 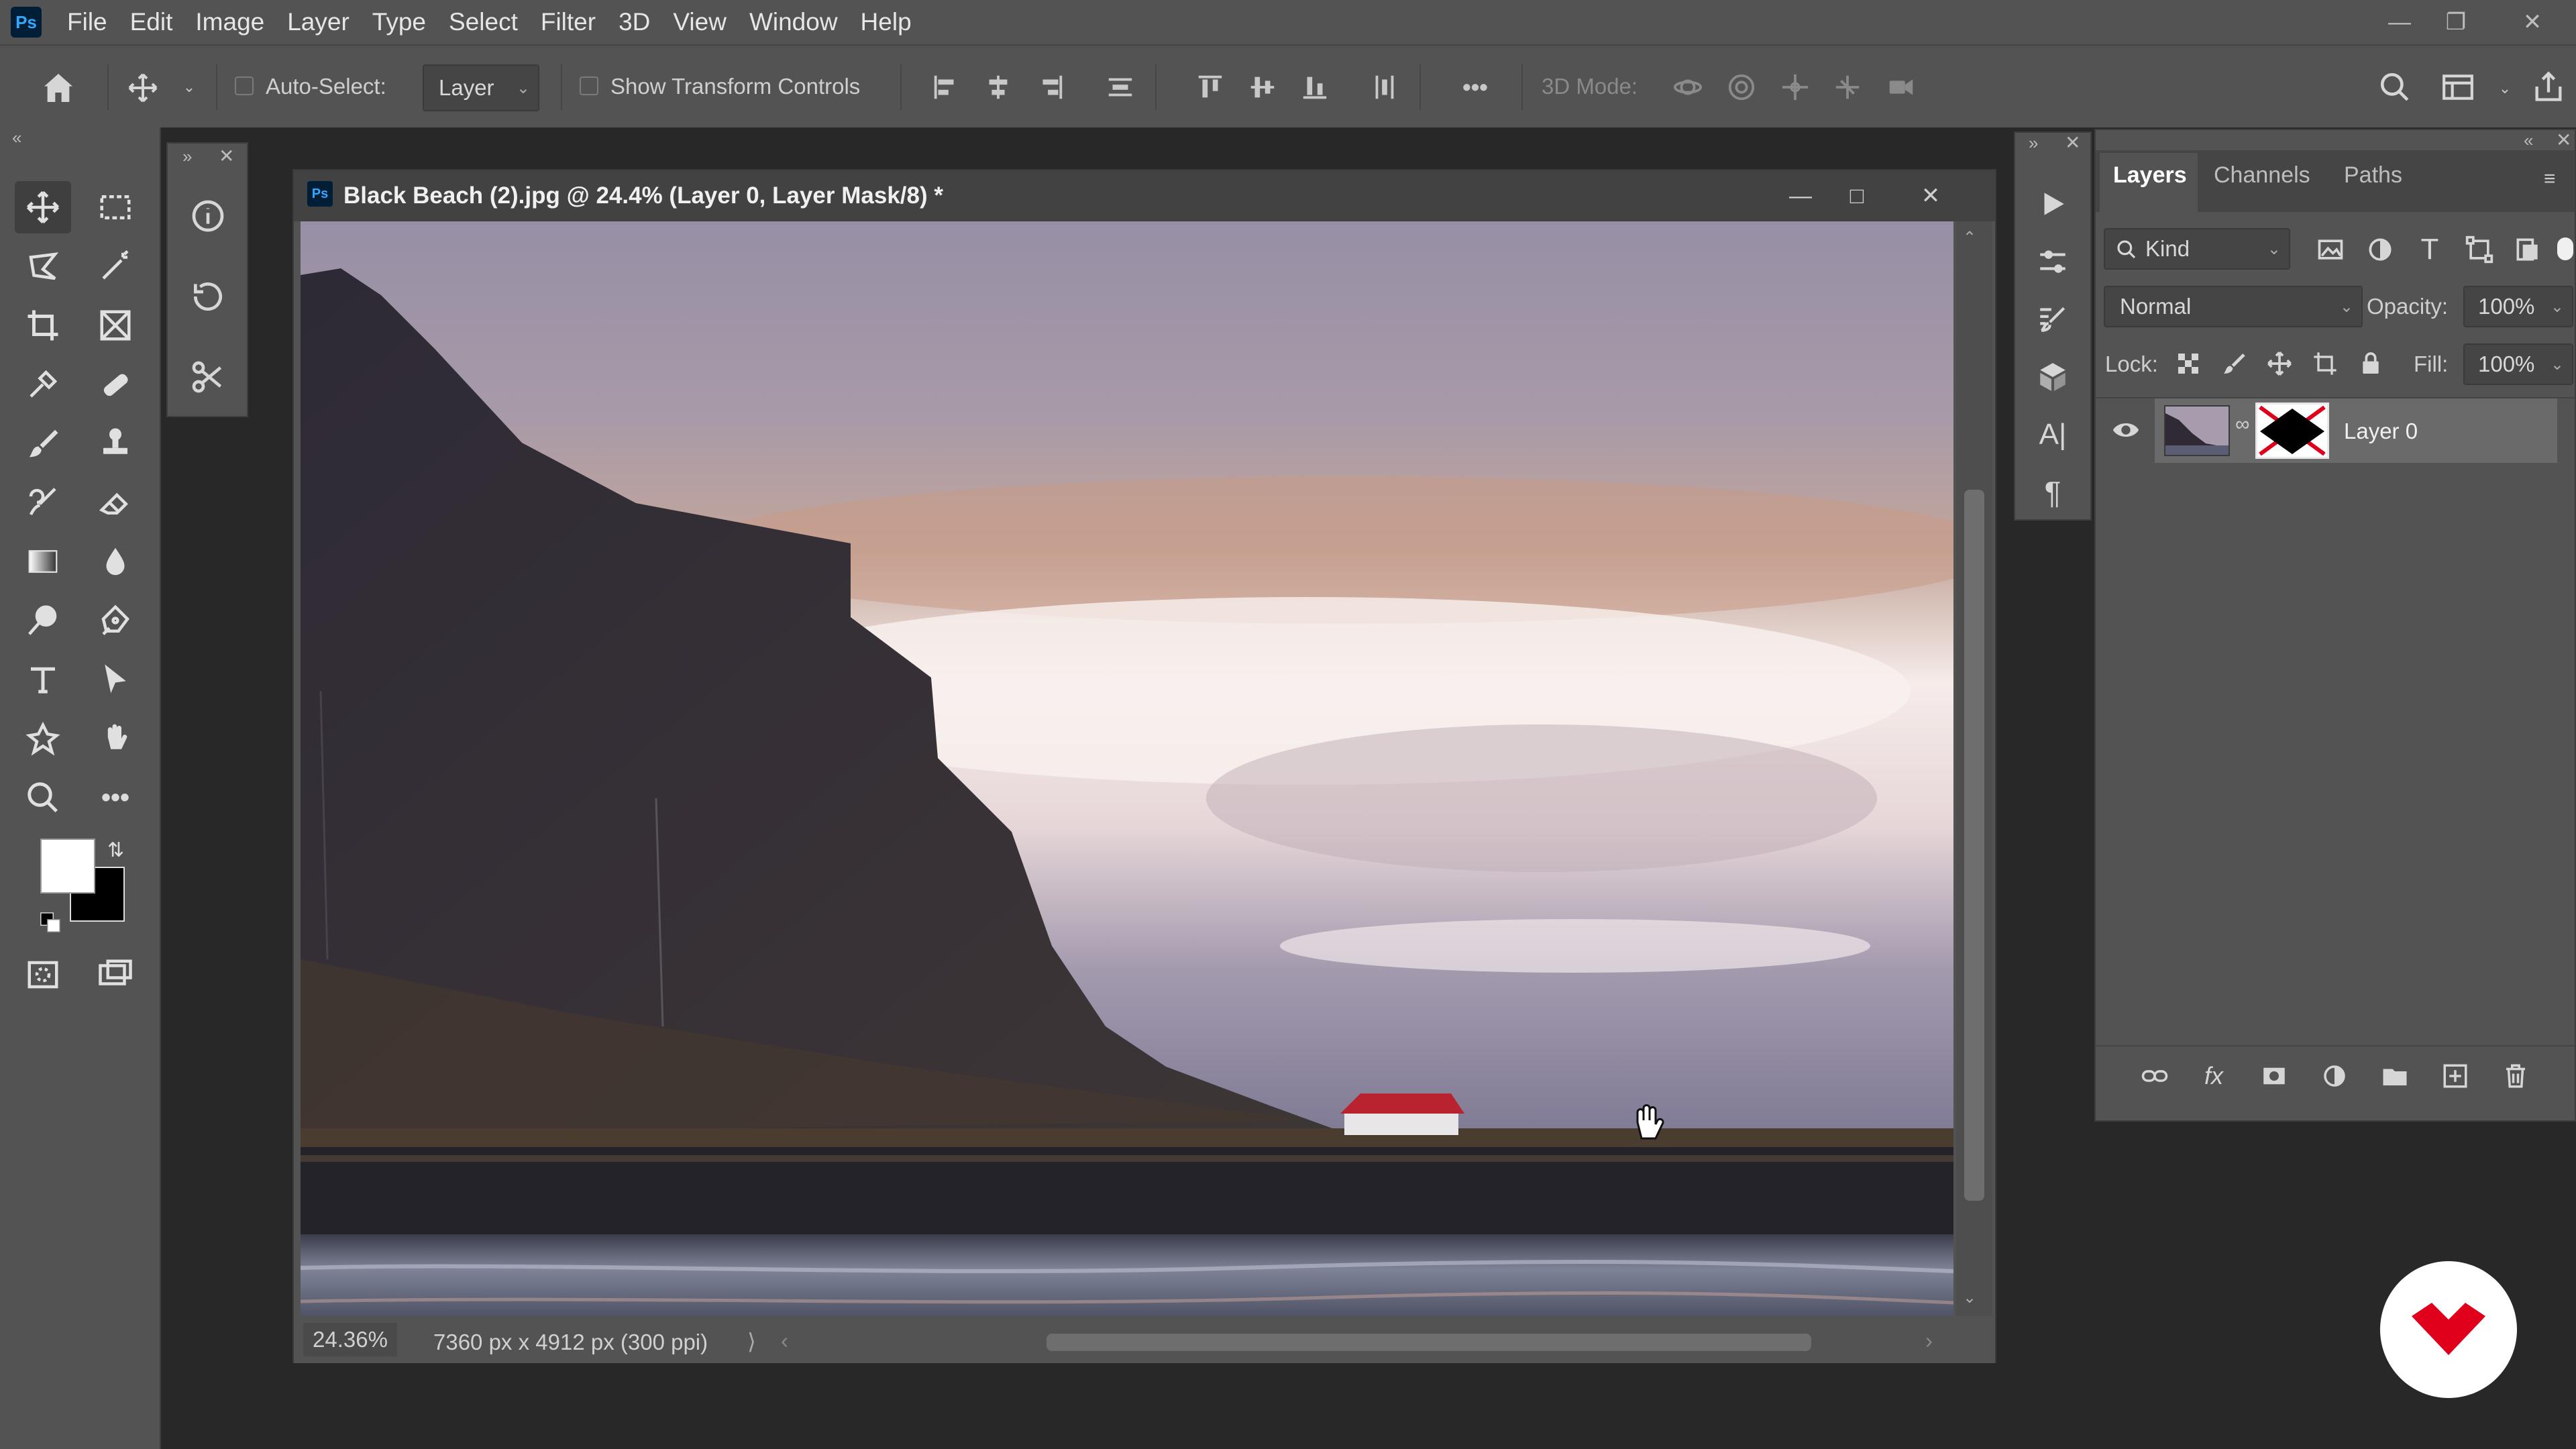 I want to click on tab-paths: Paths, so click(x=2373, y=175).